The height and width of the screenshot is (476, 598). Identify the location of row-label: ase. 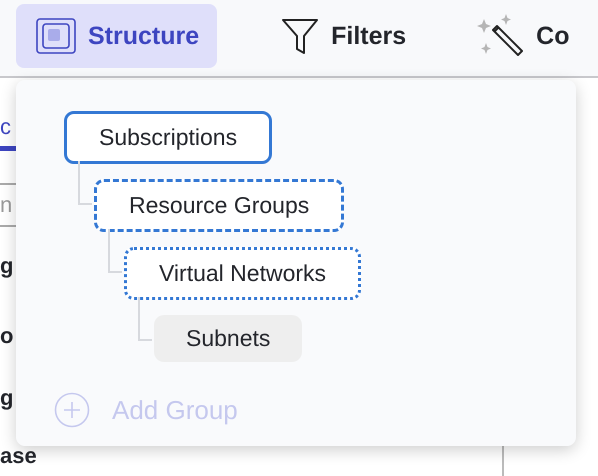
(18, 456).